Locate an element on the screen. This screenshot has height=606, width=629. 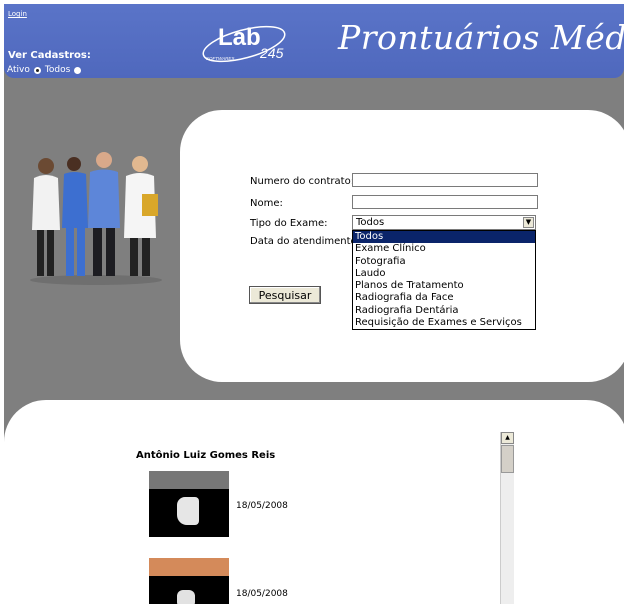
logo-sub: SOFTWARES is located at coordinates (220, 58).